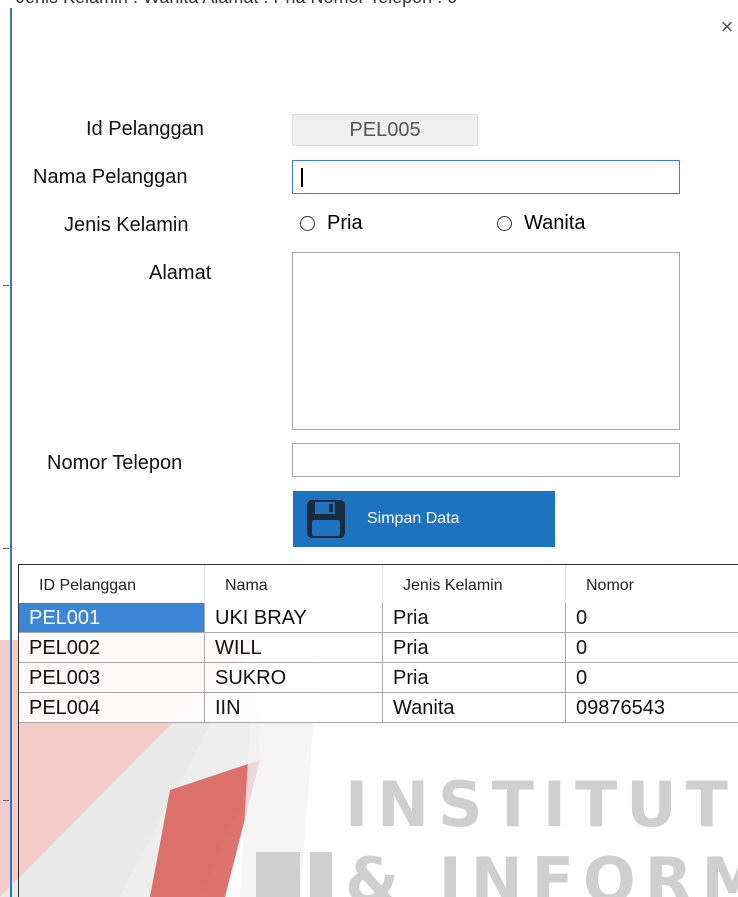 Image resolution: width=738 pixels, height=897 pixels. Describe the element at coordinates (11, 452) in the screenshot. I see `window-left-border` at that location.